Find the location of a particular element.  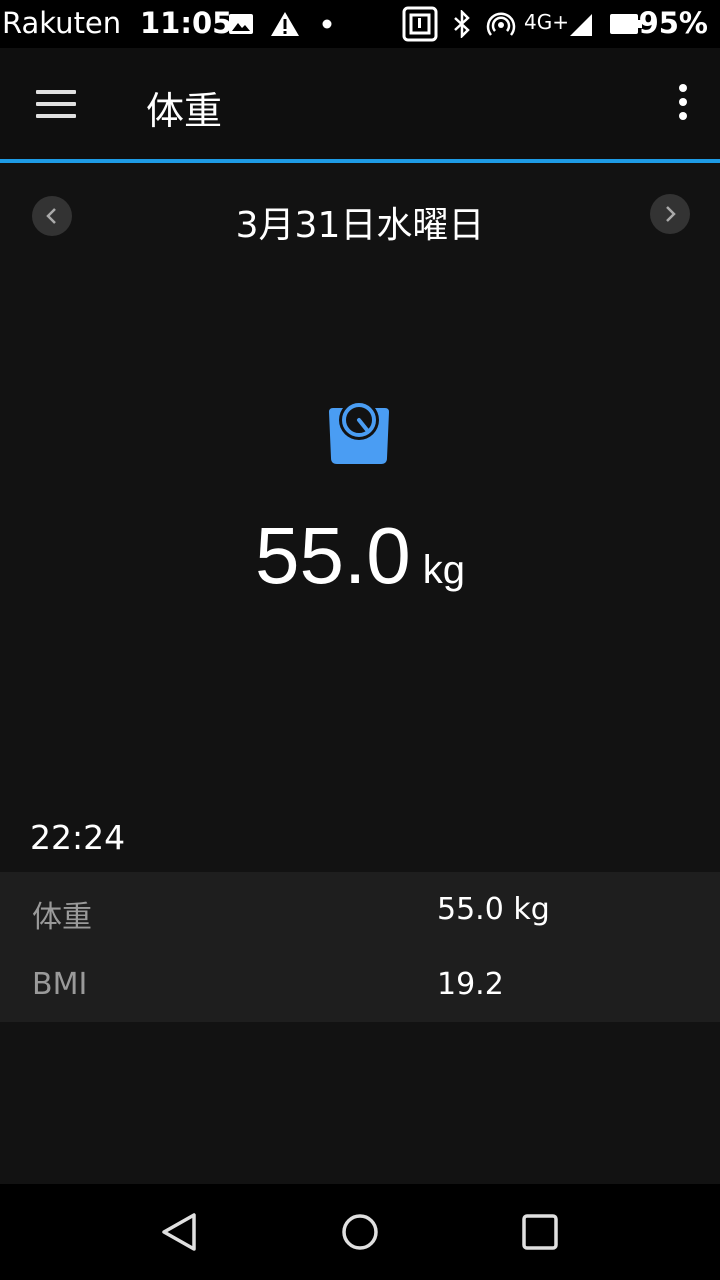

app-bar: 体重 is located at coordinates (360, 104).